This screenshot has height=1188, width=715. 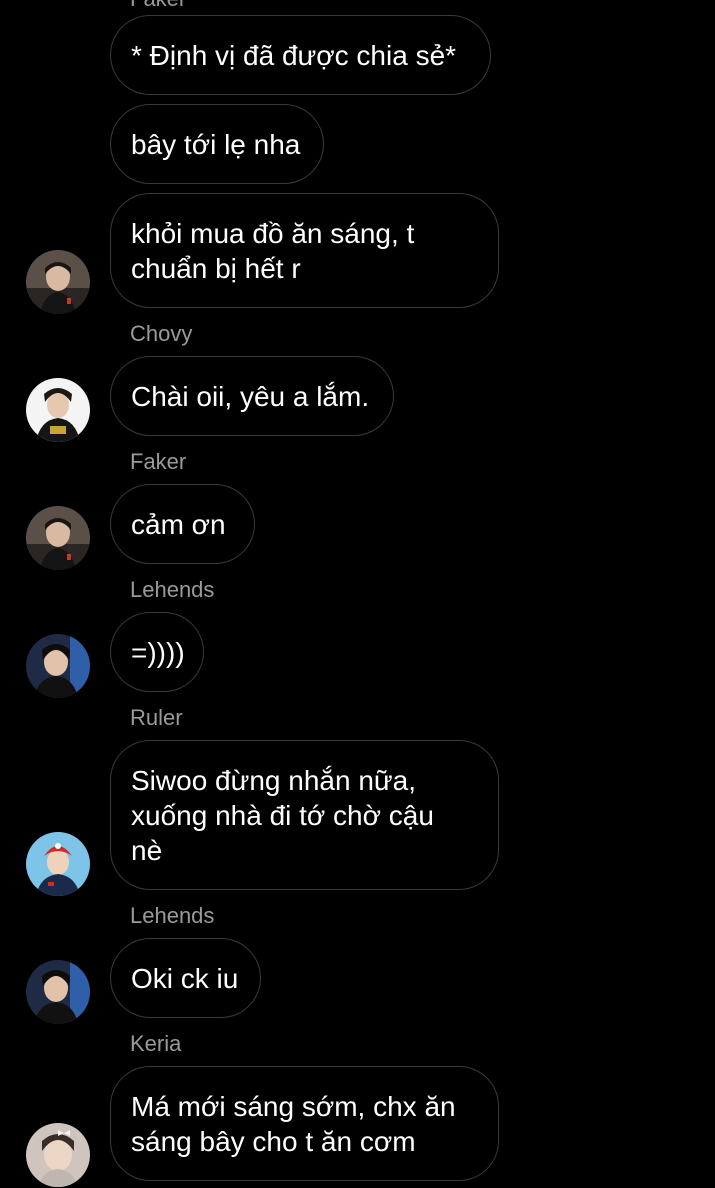 I want to click on ruler-avatar-icon, so click(x=58, y=864).